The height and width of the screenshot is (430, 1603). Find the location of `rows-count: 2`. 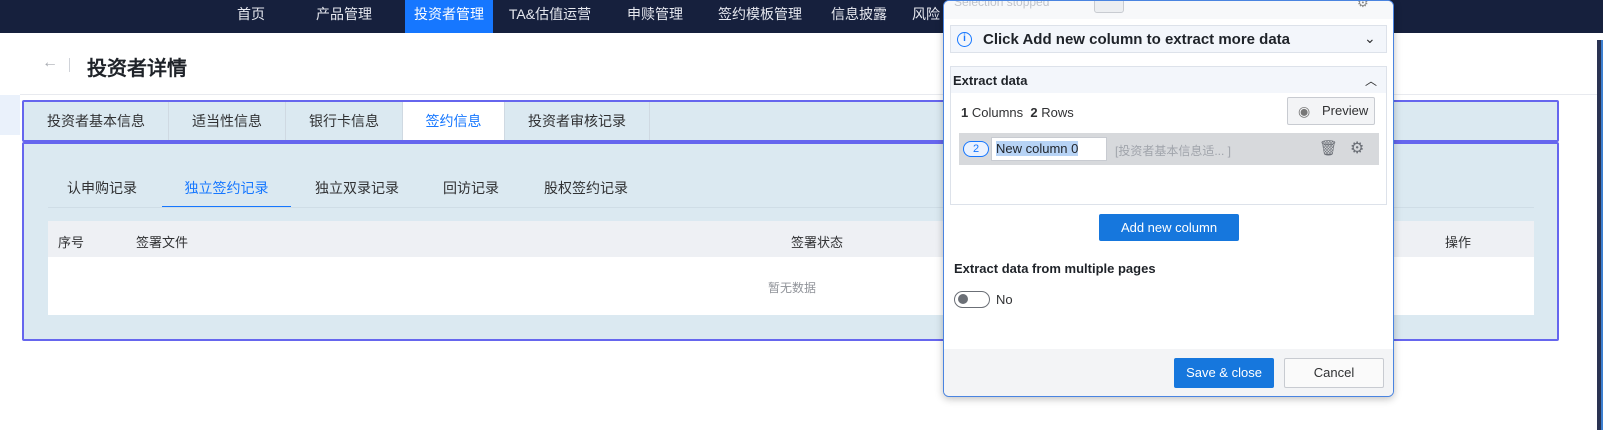

rows-count: 2 is located at coordinates (1034, 112).